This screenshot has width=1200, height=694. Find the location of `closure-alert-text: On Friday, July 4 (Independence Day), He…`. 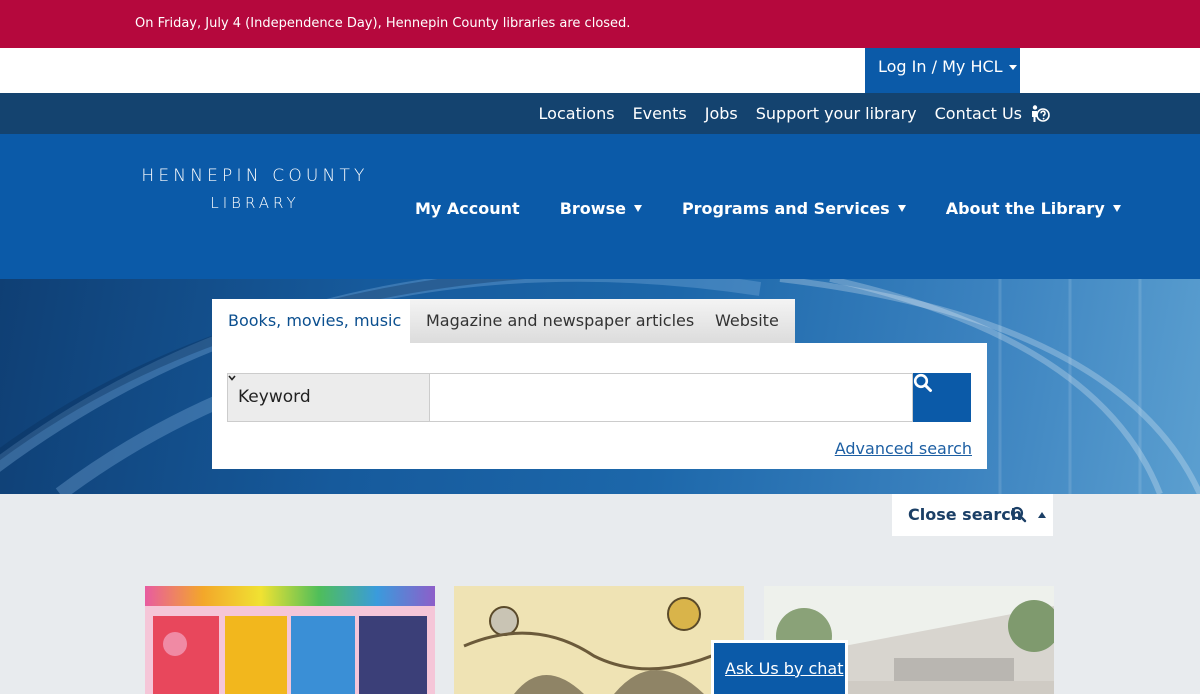

closure-alert-text: On Friday, July 4 (Independence Day), He… is located at coordinates (383, 23).